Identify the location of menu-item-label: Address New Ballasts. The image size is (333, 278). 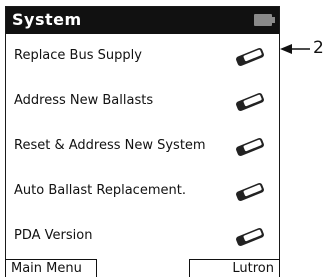
(84, 100).